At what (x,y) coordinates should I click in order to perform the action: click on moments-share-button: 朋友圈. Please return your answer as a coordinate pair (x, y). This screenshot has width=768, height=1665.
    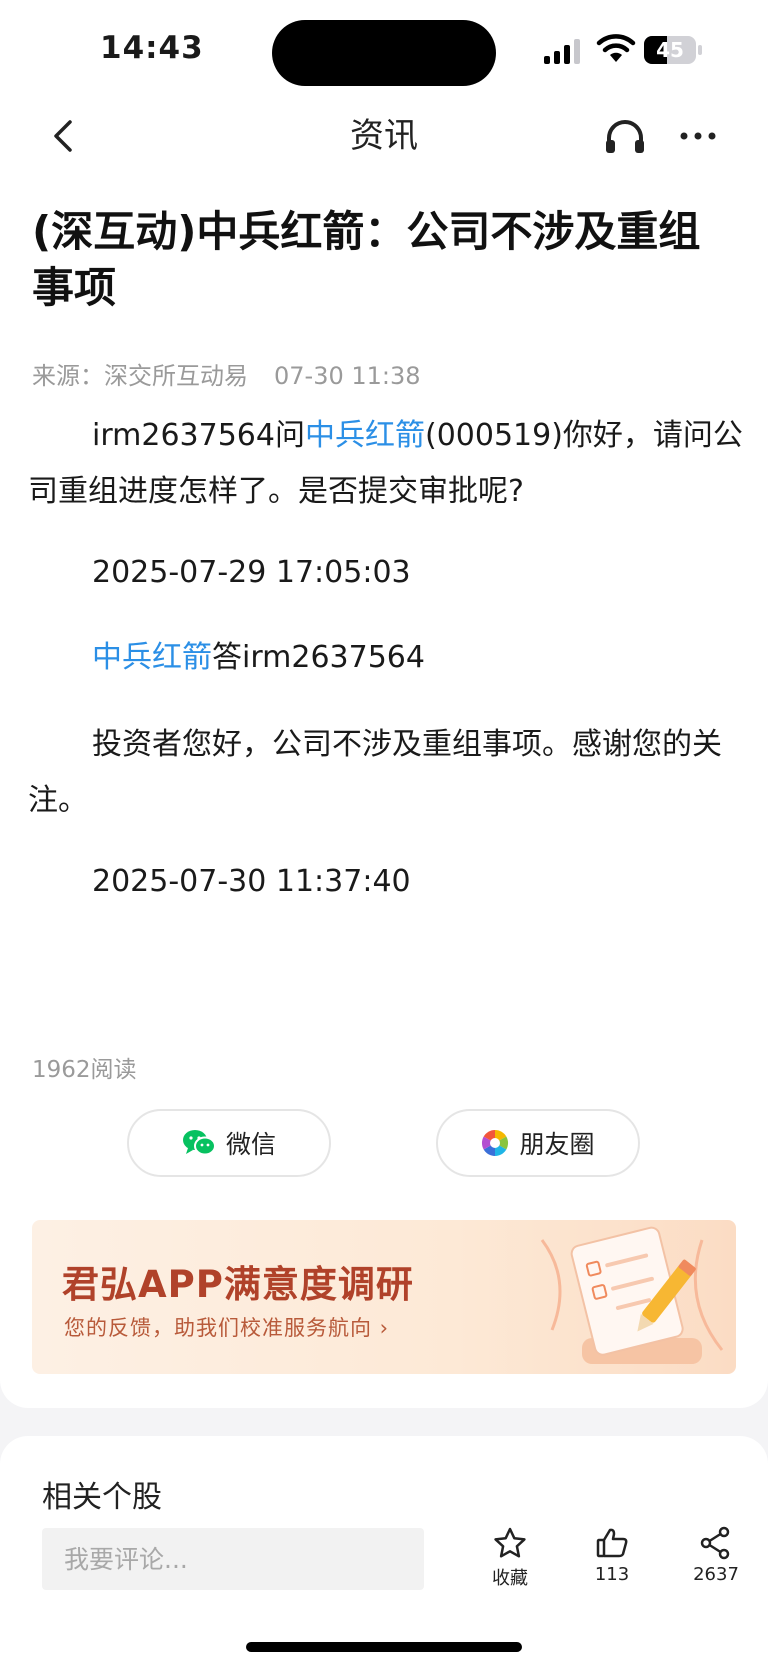
    Looking at the image, I should click on (538, 1143).